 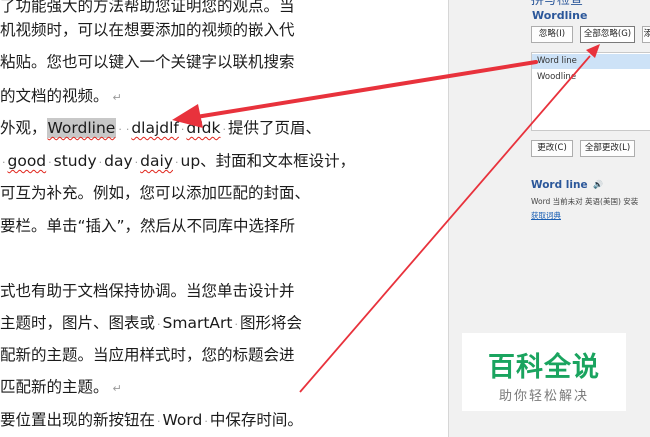 I want to click on doc-line: 外观，Wordline · · dlajdlf · dfdk · 提供了页眉、, so click(x=161, y=128).